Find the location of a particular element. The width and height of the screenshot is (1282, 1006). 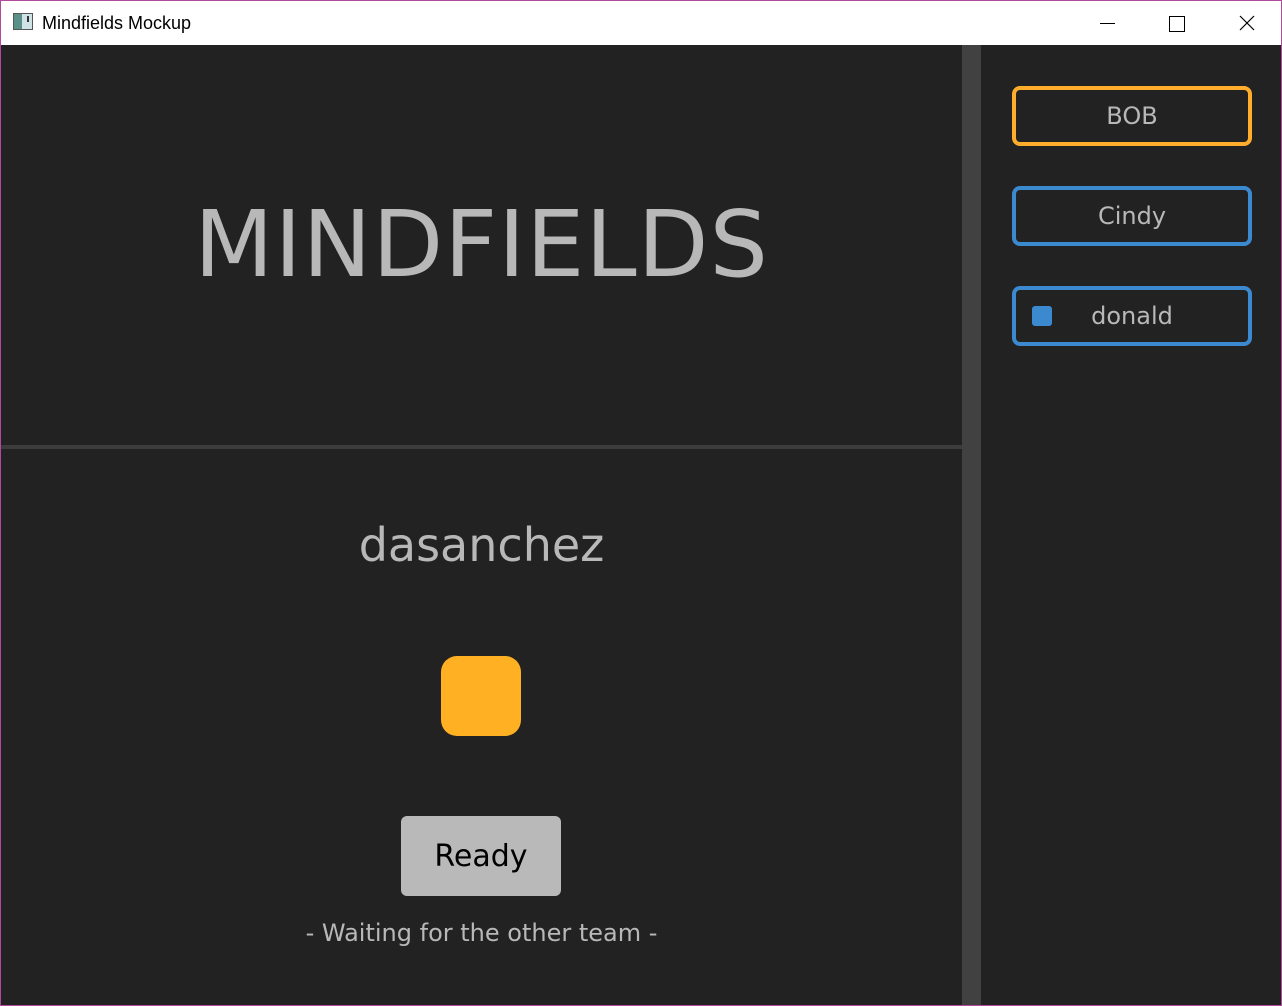

close-icon is located at coordinates (1247, 23).